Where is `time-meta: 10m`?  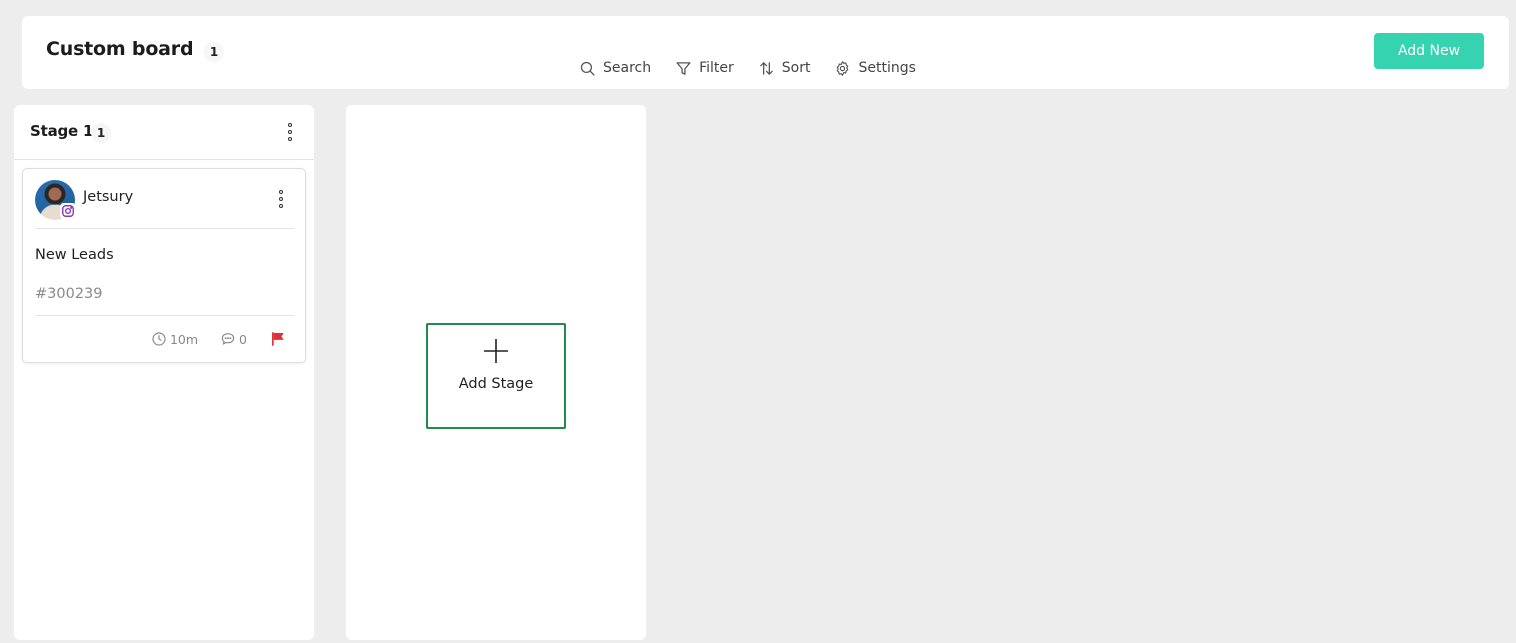
time-meta: 10m is located at coordinates (174, 339).